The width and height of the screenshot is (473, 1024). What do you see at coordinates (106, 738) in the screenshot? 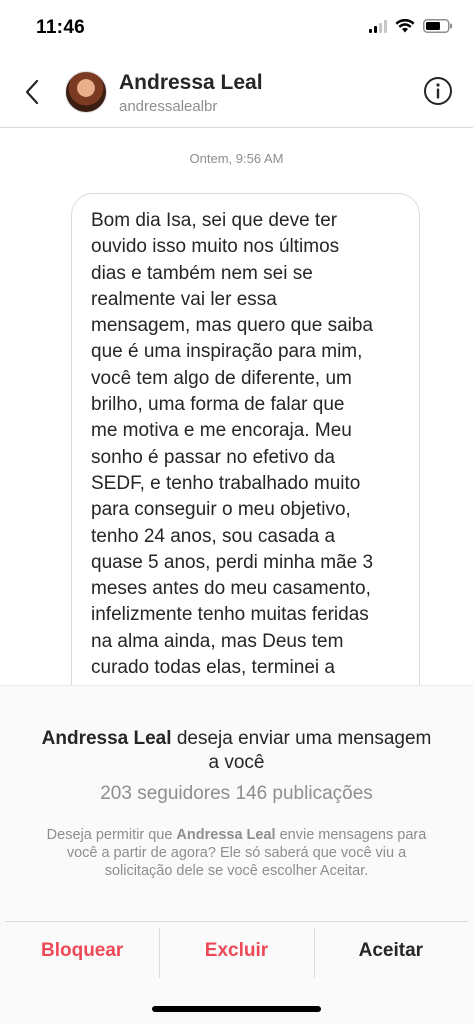
I see `request-sender-name: Andressa Leal` at bounding box center [106, 738].